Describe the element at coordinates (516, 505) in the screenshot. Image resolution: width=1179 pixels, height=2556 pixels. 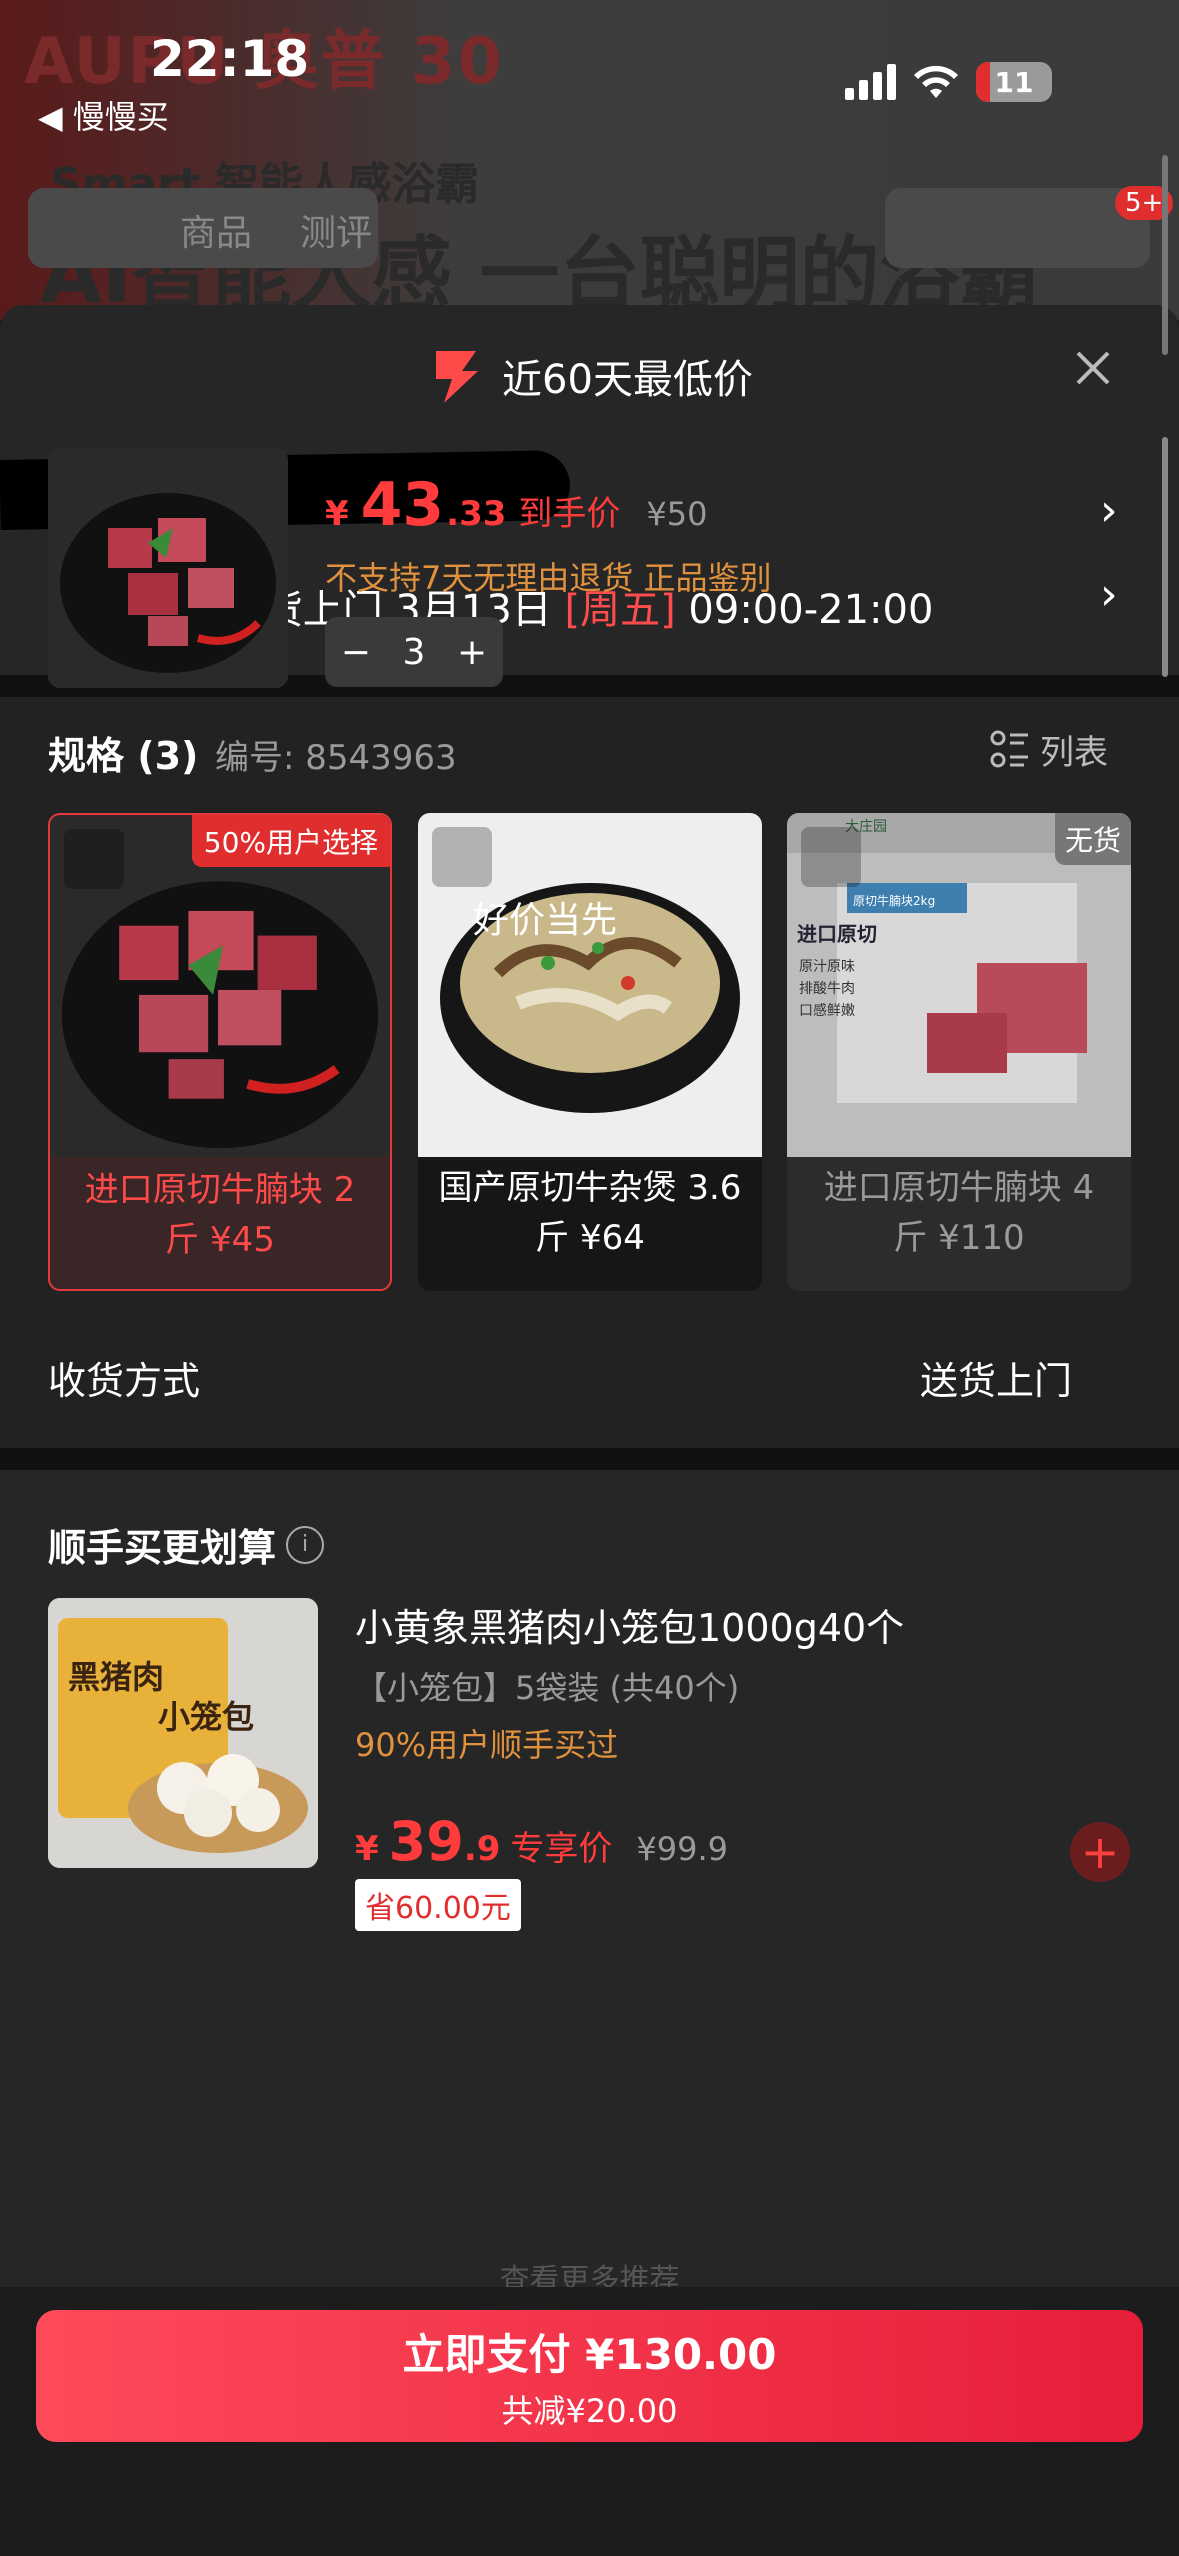
I see `product-price: ¥43.33 到手价 ¥50` at that location.